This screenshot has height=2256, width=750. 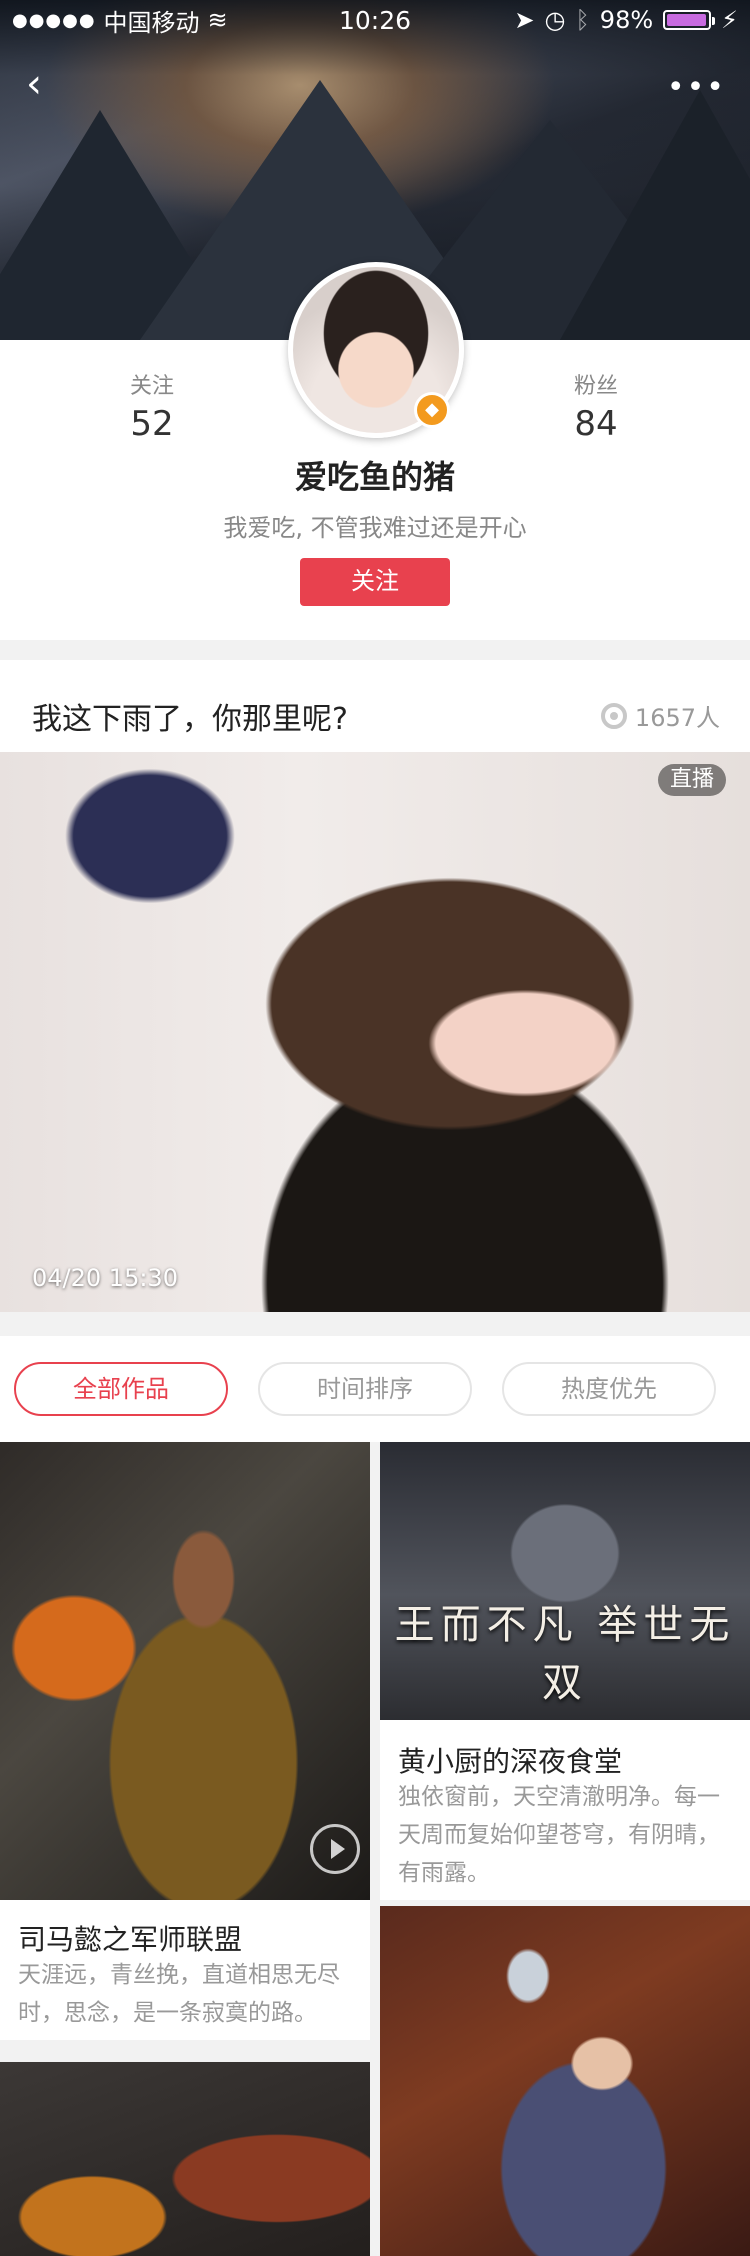 I want to click on viewer-count-label: 1657人, so click(x=677, y=718).